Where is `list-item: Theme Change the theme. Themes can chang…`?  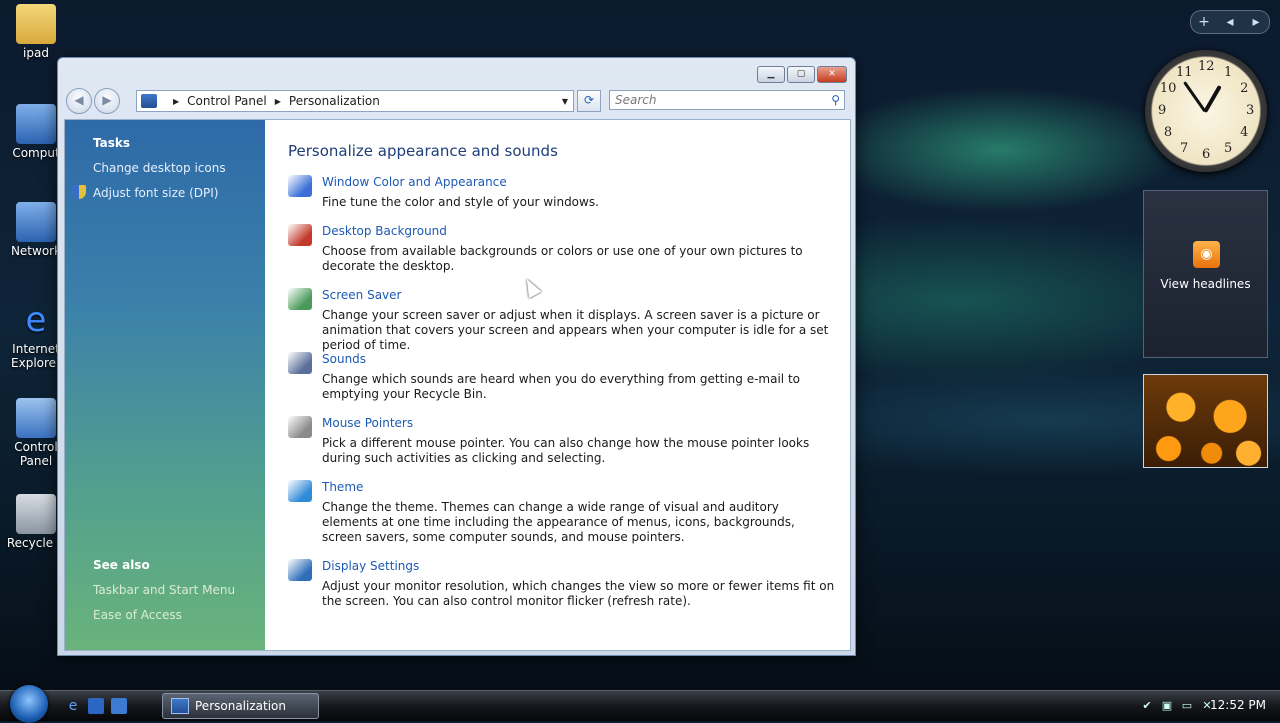 list-item: Theme Change the theme. Themes can chang… is located at coordinates (563, 515).